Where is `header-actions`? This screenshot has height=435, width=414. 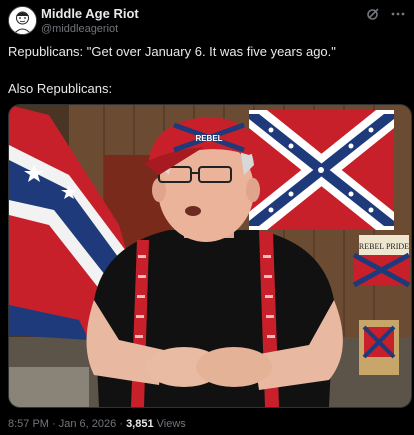 header-actions is located at coordinates (386, 15).